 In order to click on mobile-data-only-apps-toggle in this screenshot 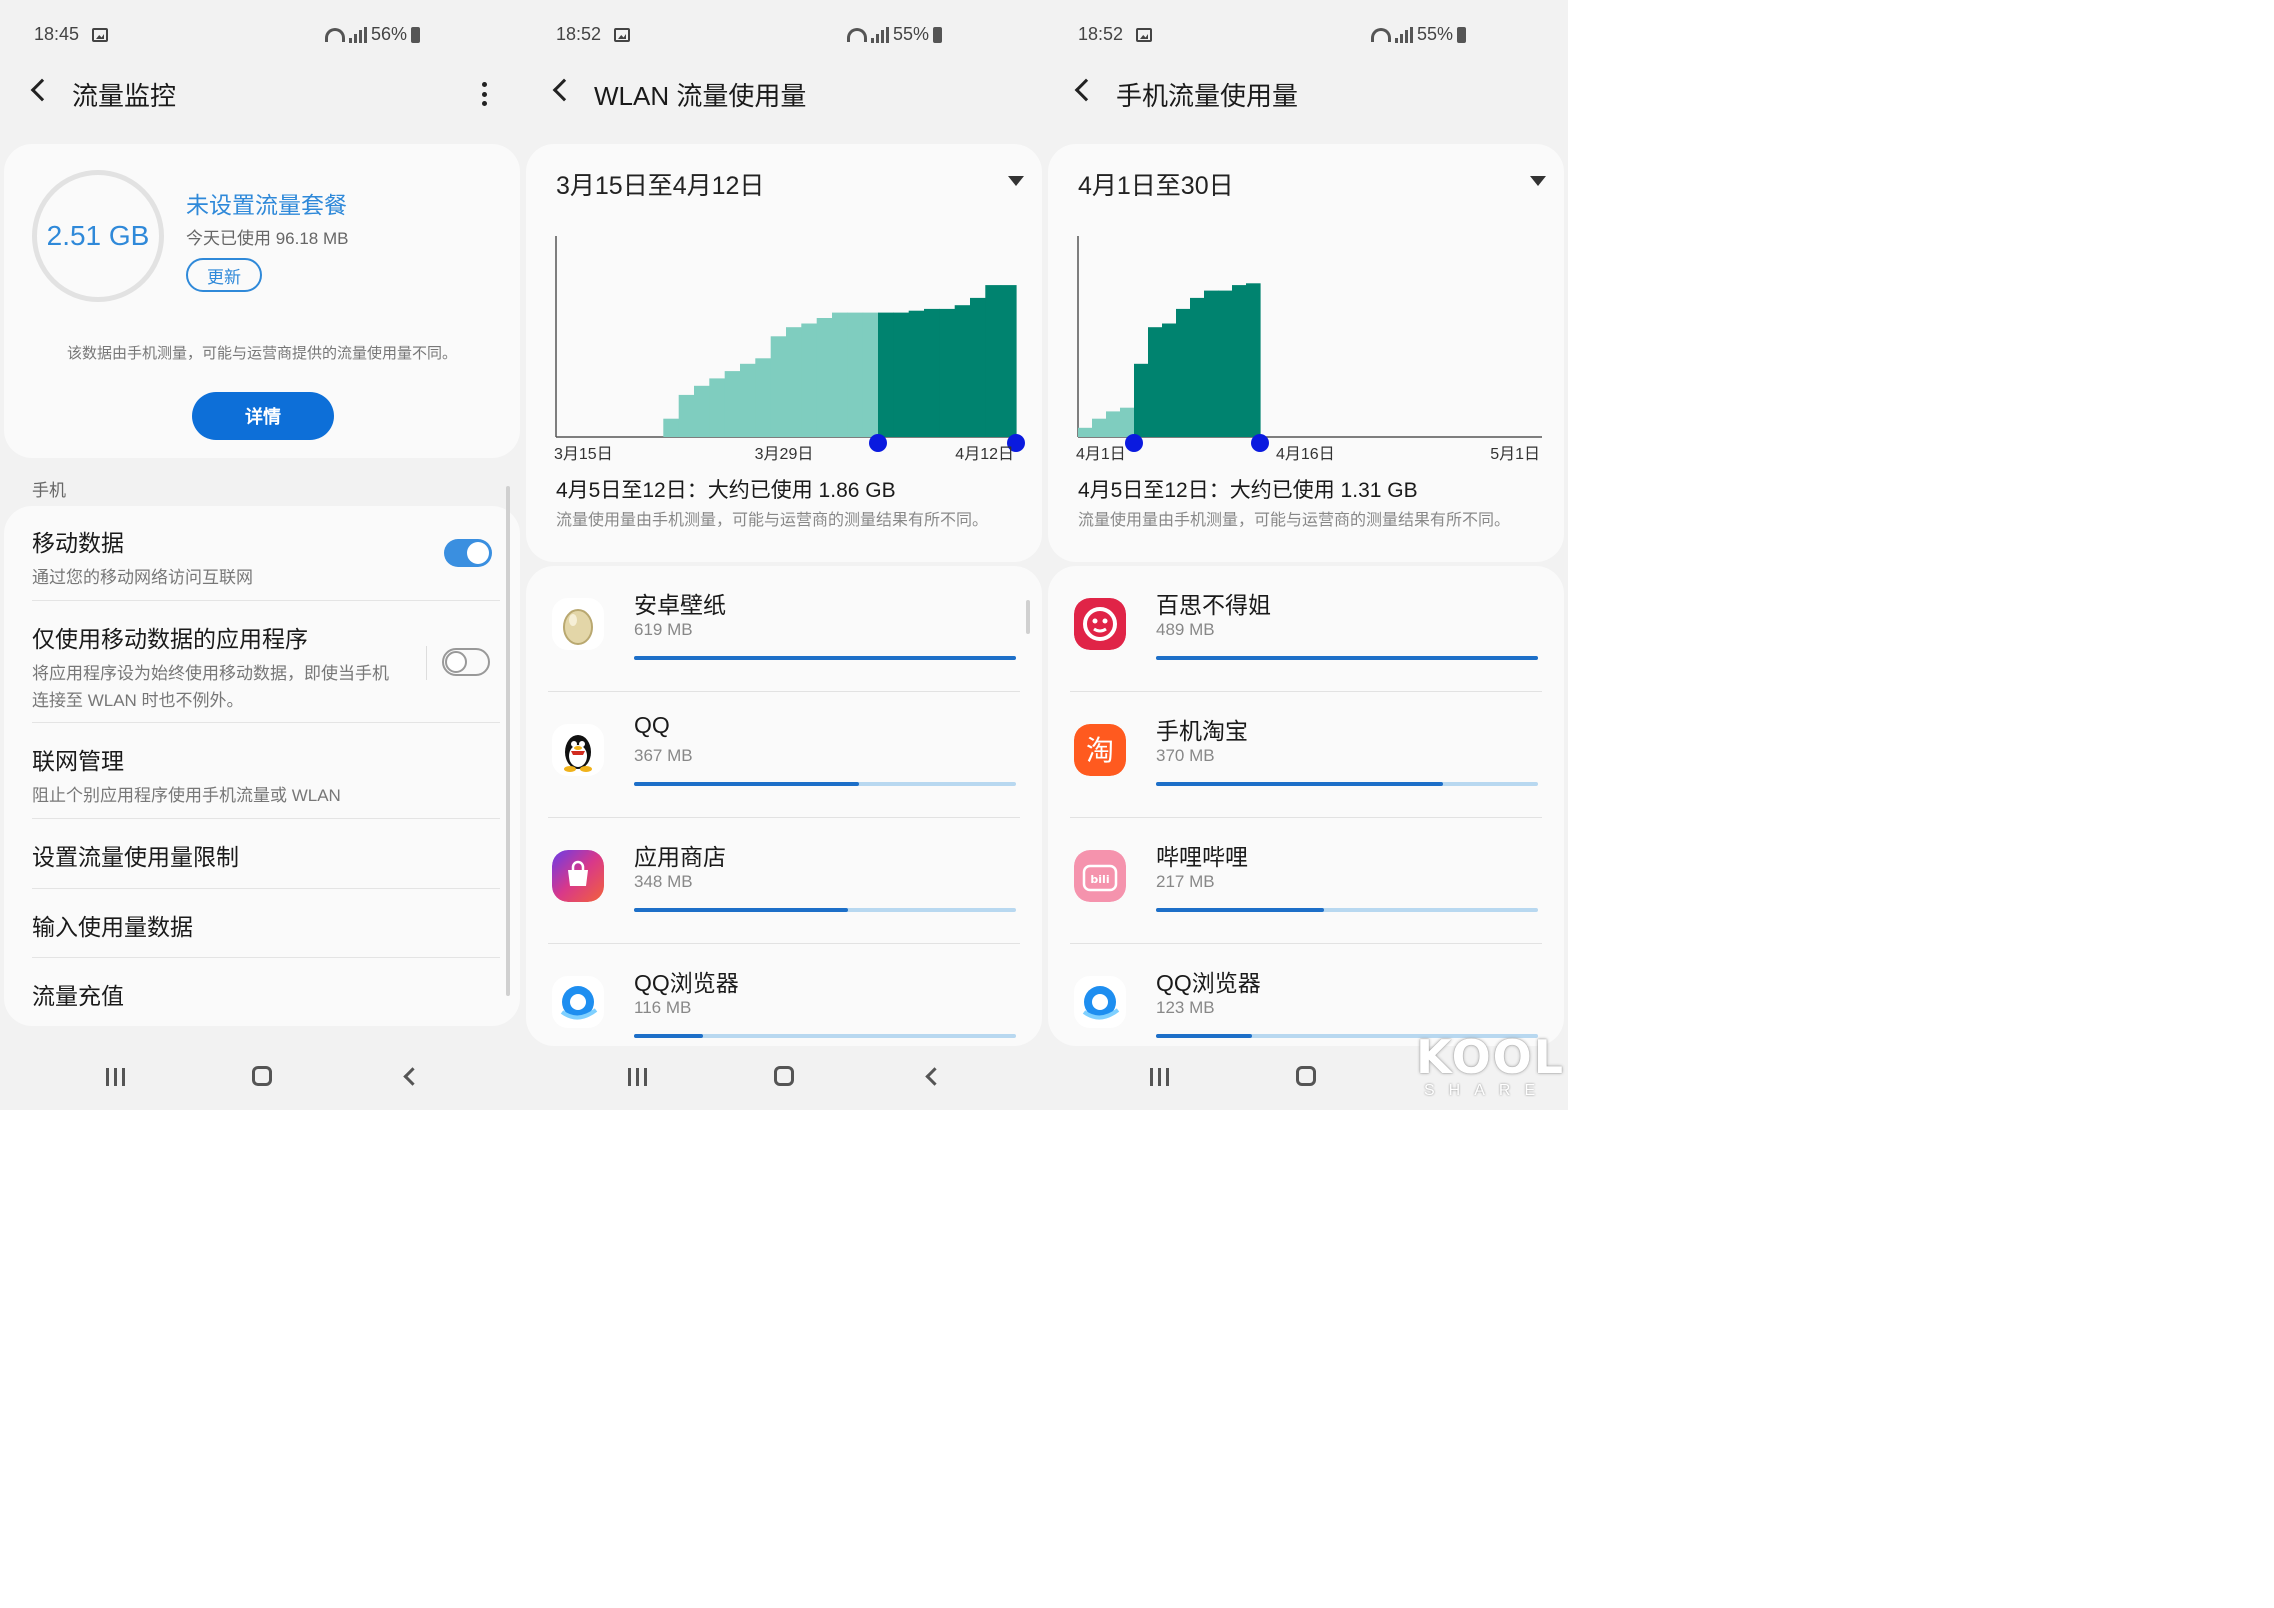, I will do `click(466, 662)`.